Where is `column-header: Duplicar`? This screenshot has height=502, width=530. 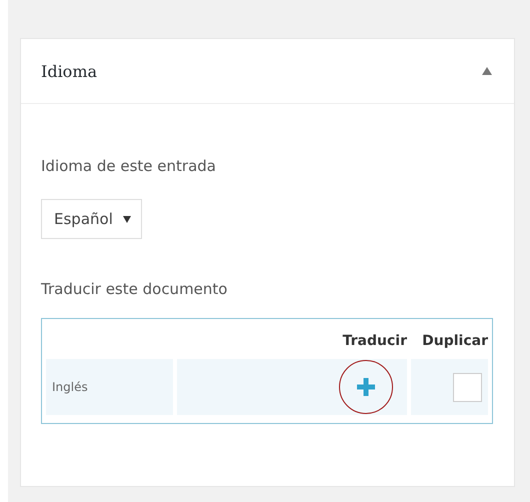
column-header: Duplicar is located at coordinates (455, 341).